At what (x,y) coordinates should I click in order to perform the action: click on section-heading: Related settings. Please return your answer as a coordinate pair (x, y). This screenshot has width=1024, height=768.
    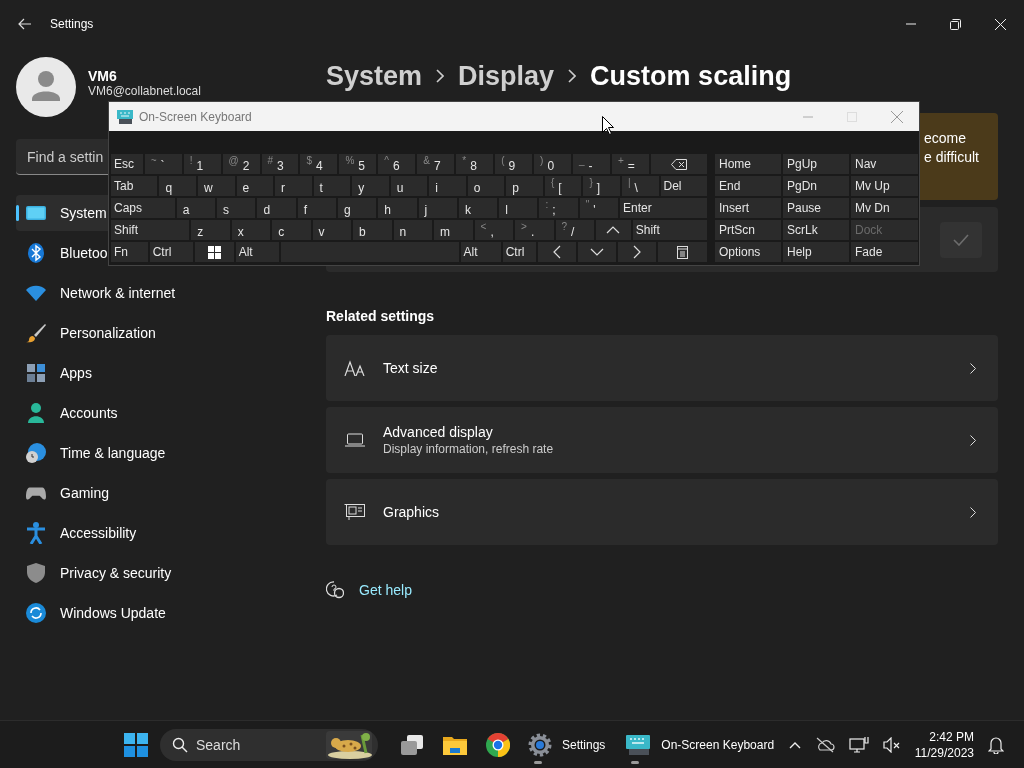
    Looking at the image, I should click on (381, 316).